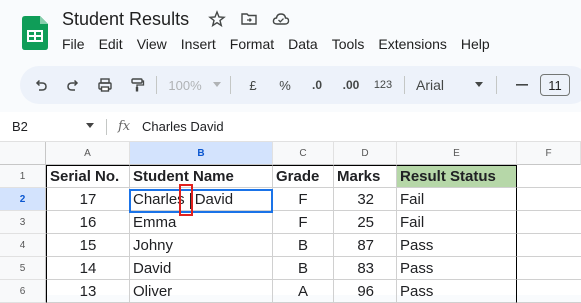 The image size is (581, 303). Describe the element at coordinates (23, 176) in the screenshot. I see `row-header-1: 1` at that location.